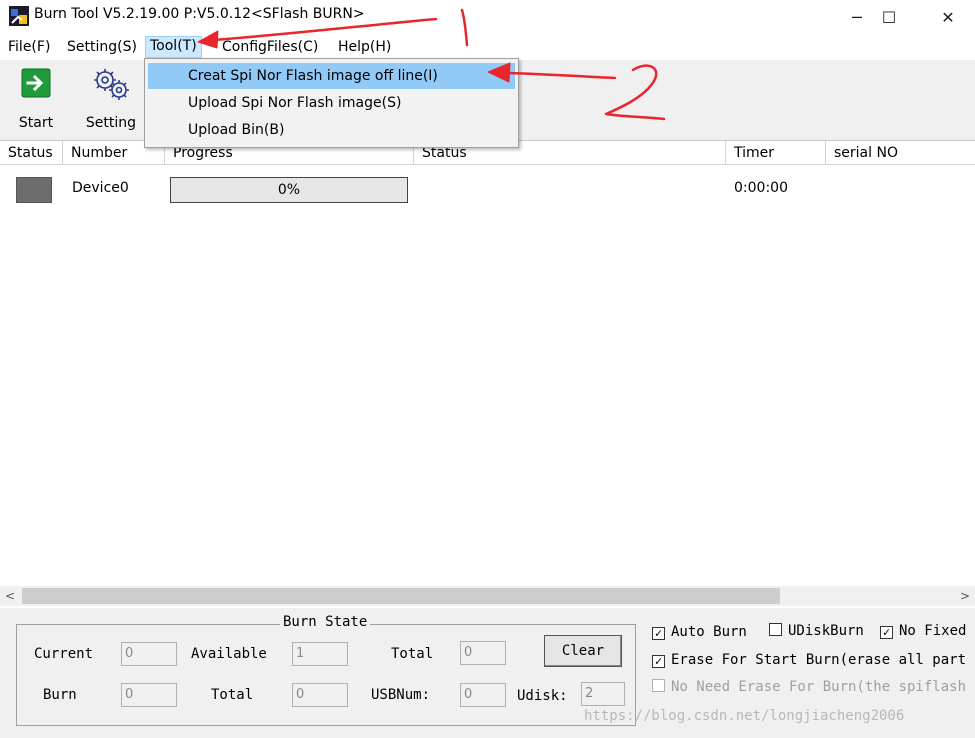 The image size is (975, 738). Describe the element at coordinates (36, 83) in the screenshot. I see `start-icon` at that location.